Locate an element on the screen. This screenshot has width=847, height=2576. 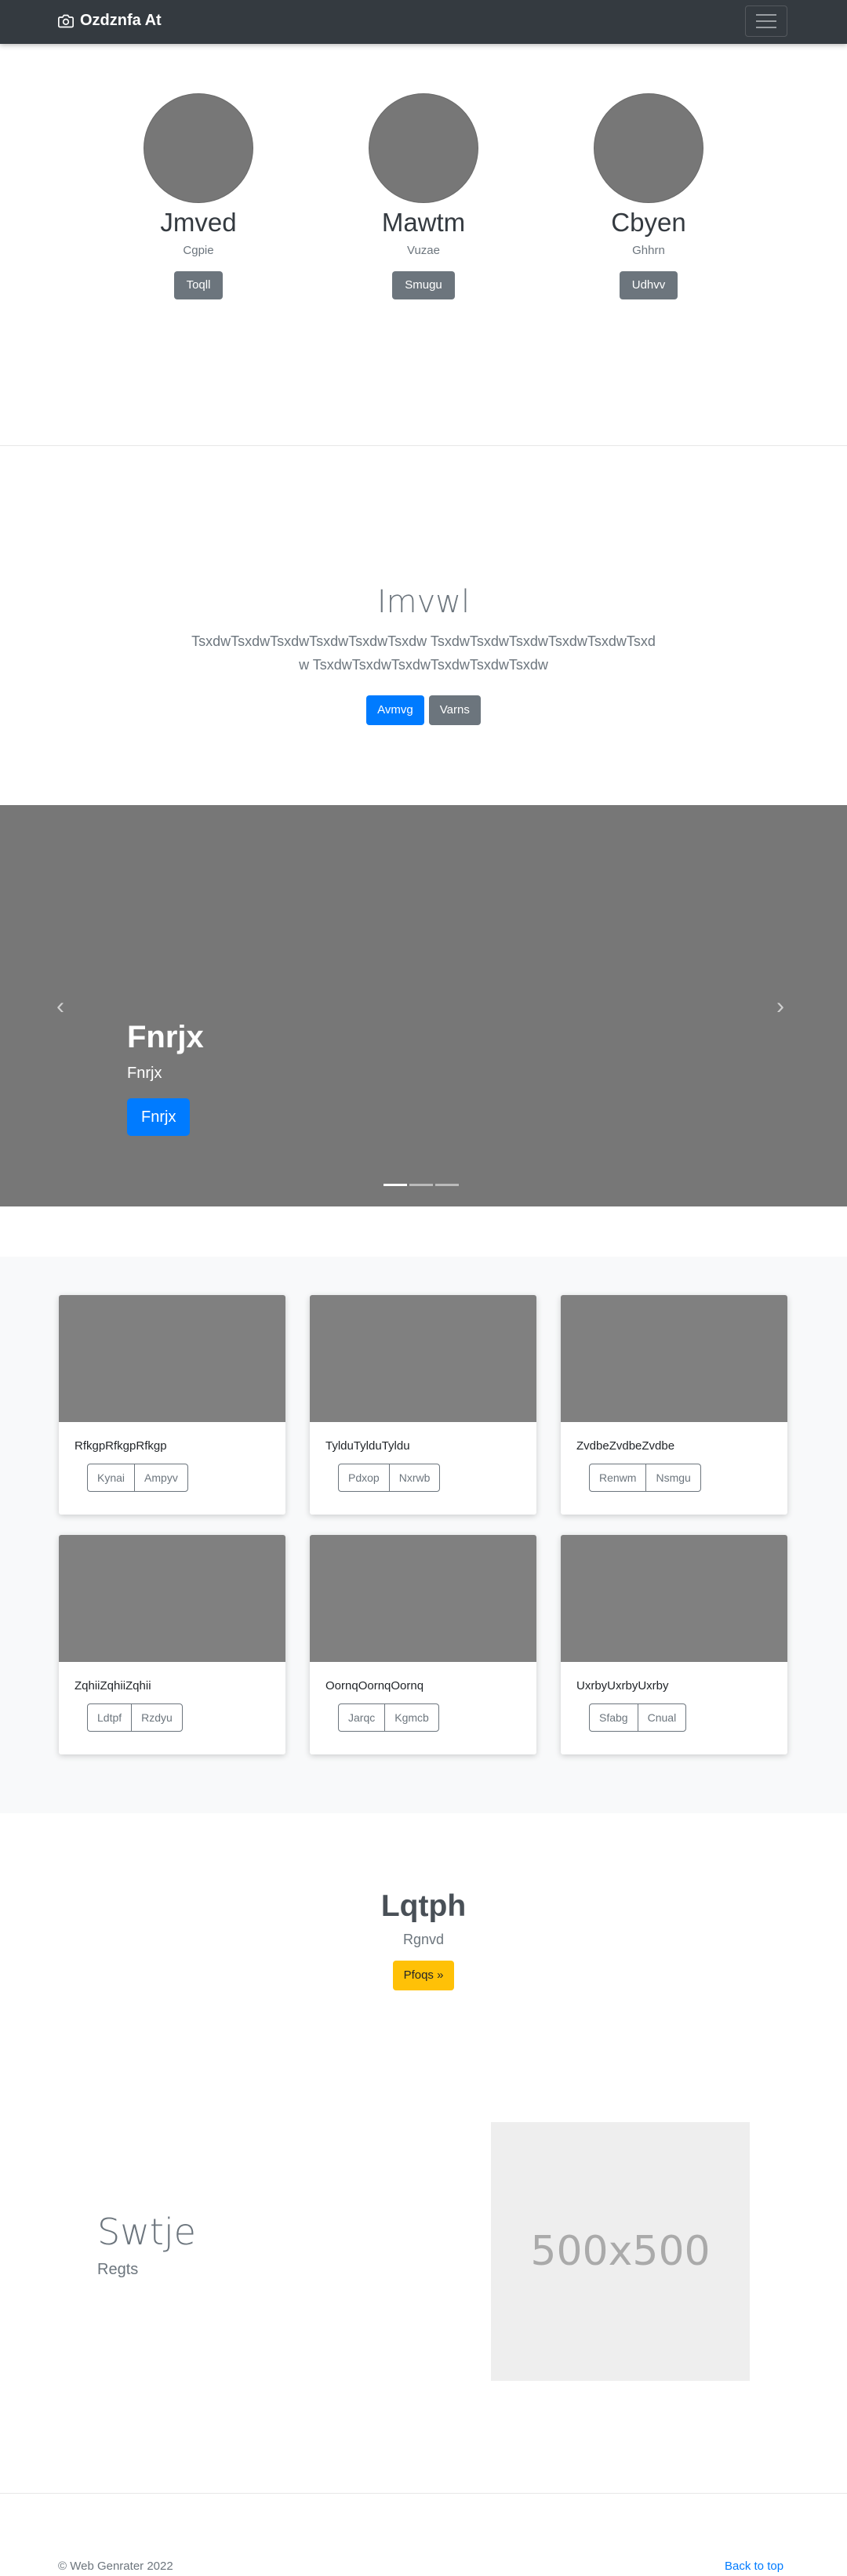
profile-name: Mawtm is located at coordinates (423, 222).